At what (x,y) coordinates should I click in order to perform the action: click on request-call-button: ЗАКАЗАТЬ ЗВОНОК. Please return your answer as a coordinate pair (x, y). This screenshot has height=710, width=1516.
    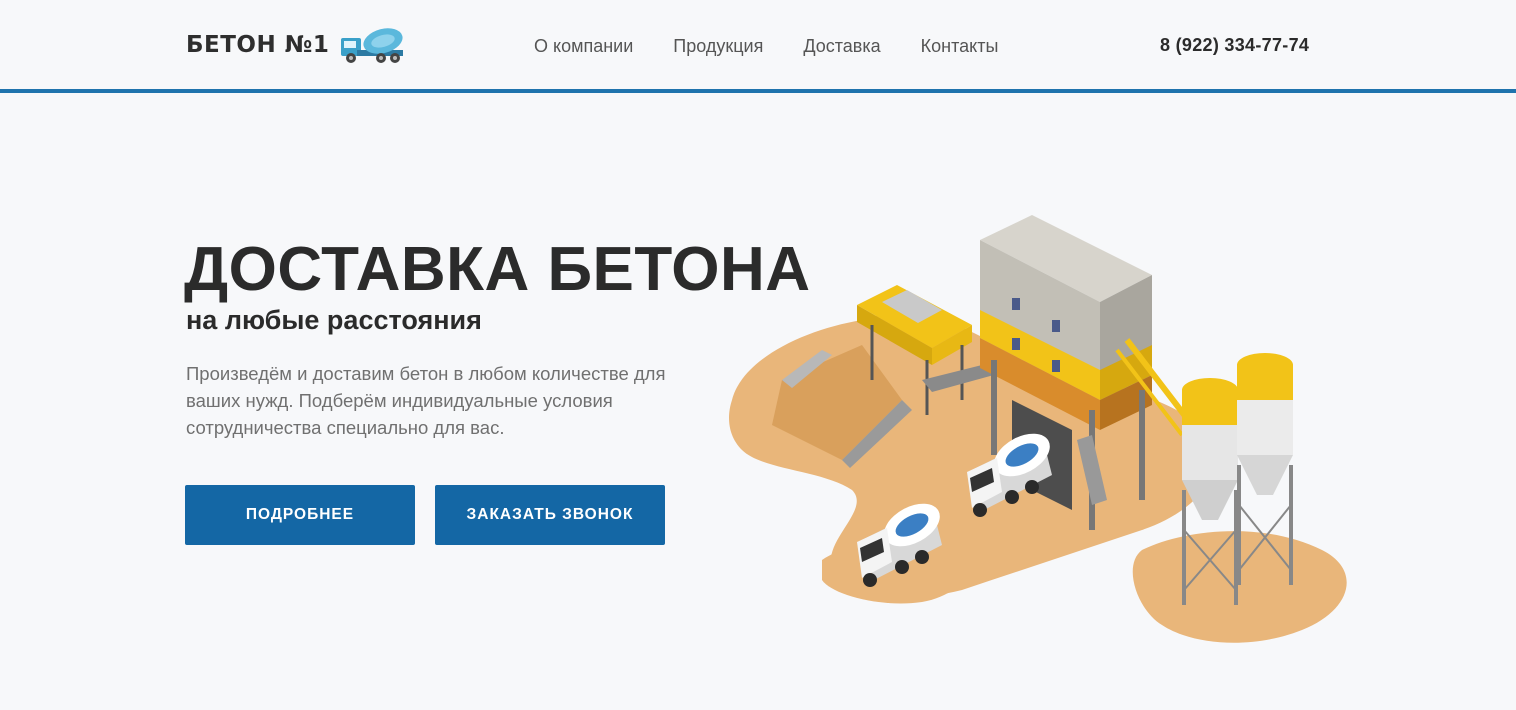
    Looking at the image, I should click on (550, 515).